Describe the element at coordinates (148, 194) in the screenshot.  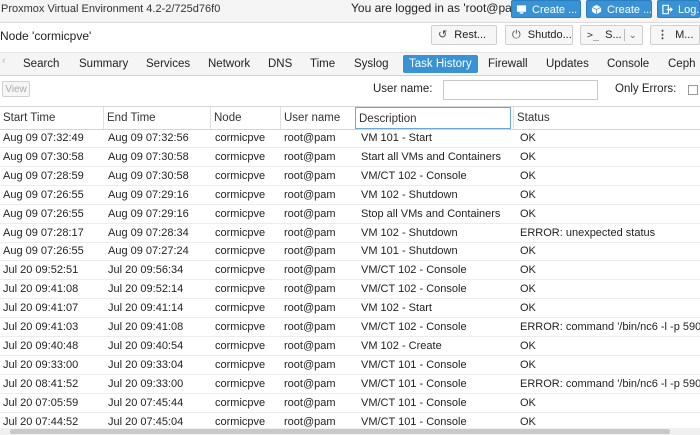
I see `cell-end-time: Aug 09 07:29:16` at that location.